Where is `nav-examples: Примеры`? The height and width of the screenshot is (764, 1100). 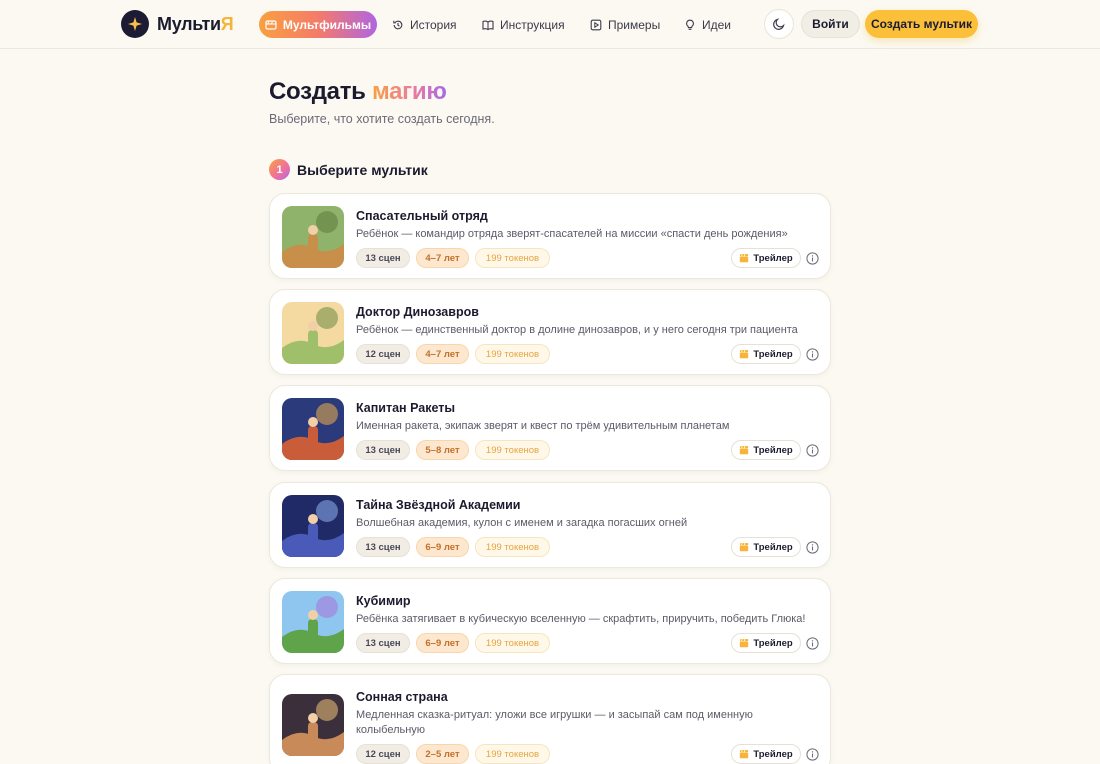
nav-examples: Примеры is located at coordinates (625, 24).